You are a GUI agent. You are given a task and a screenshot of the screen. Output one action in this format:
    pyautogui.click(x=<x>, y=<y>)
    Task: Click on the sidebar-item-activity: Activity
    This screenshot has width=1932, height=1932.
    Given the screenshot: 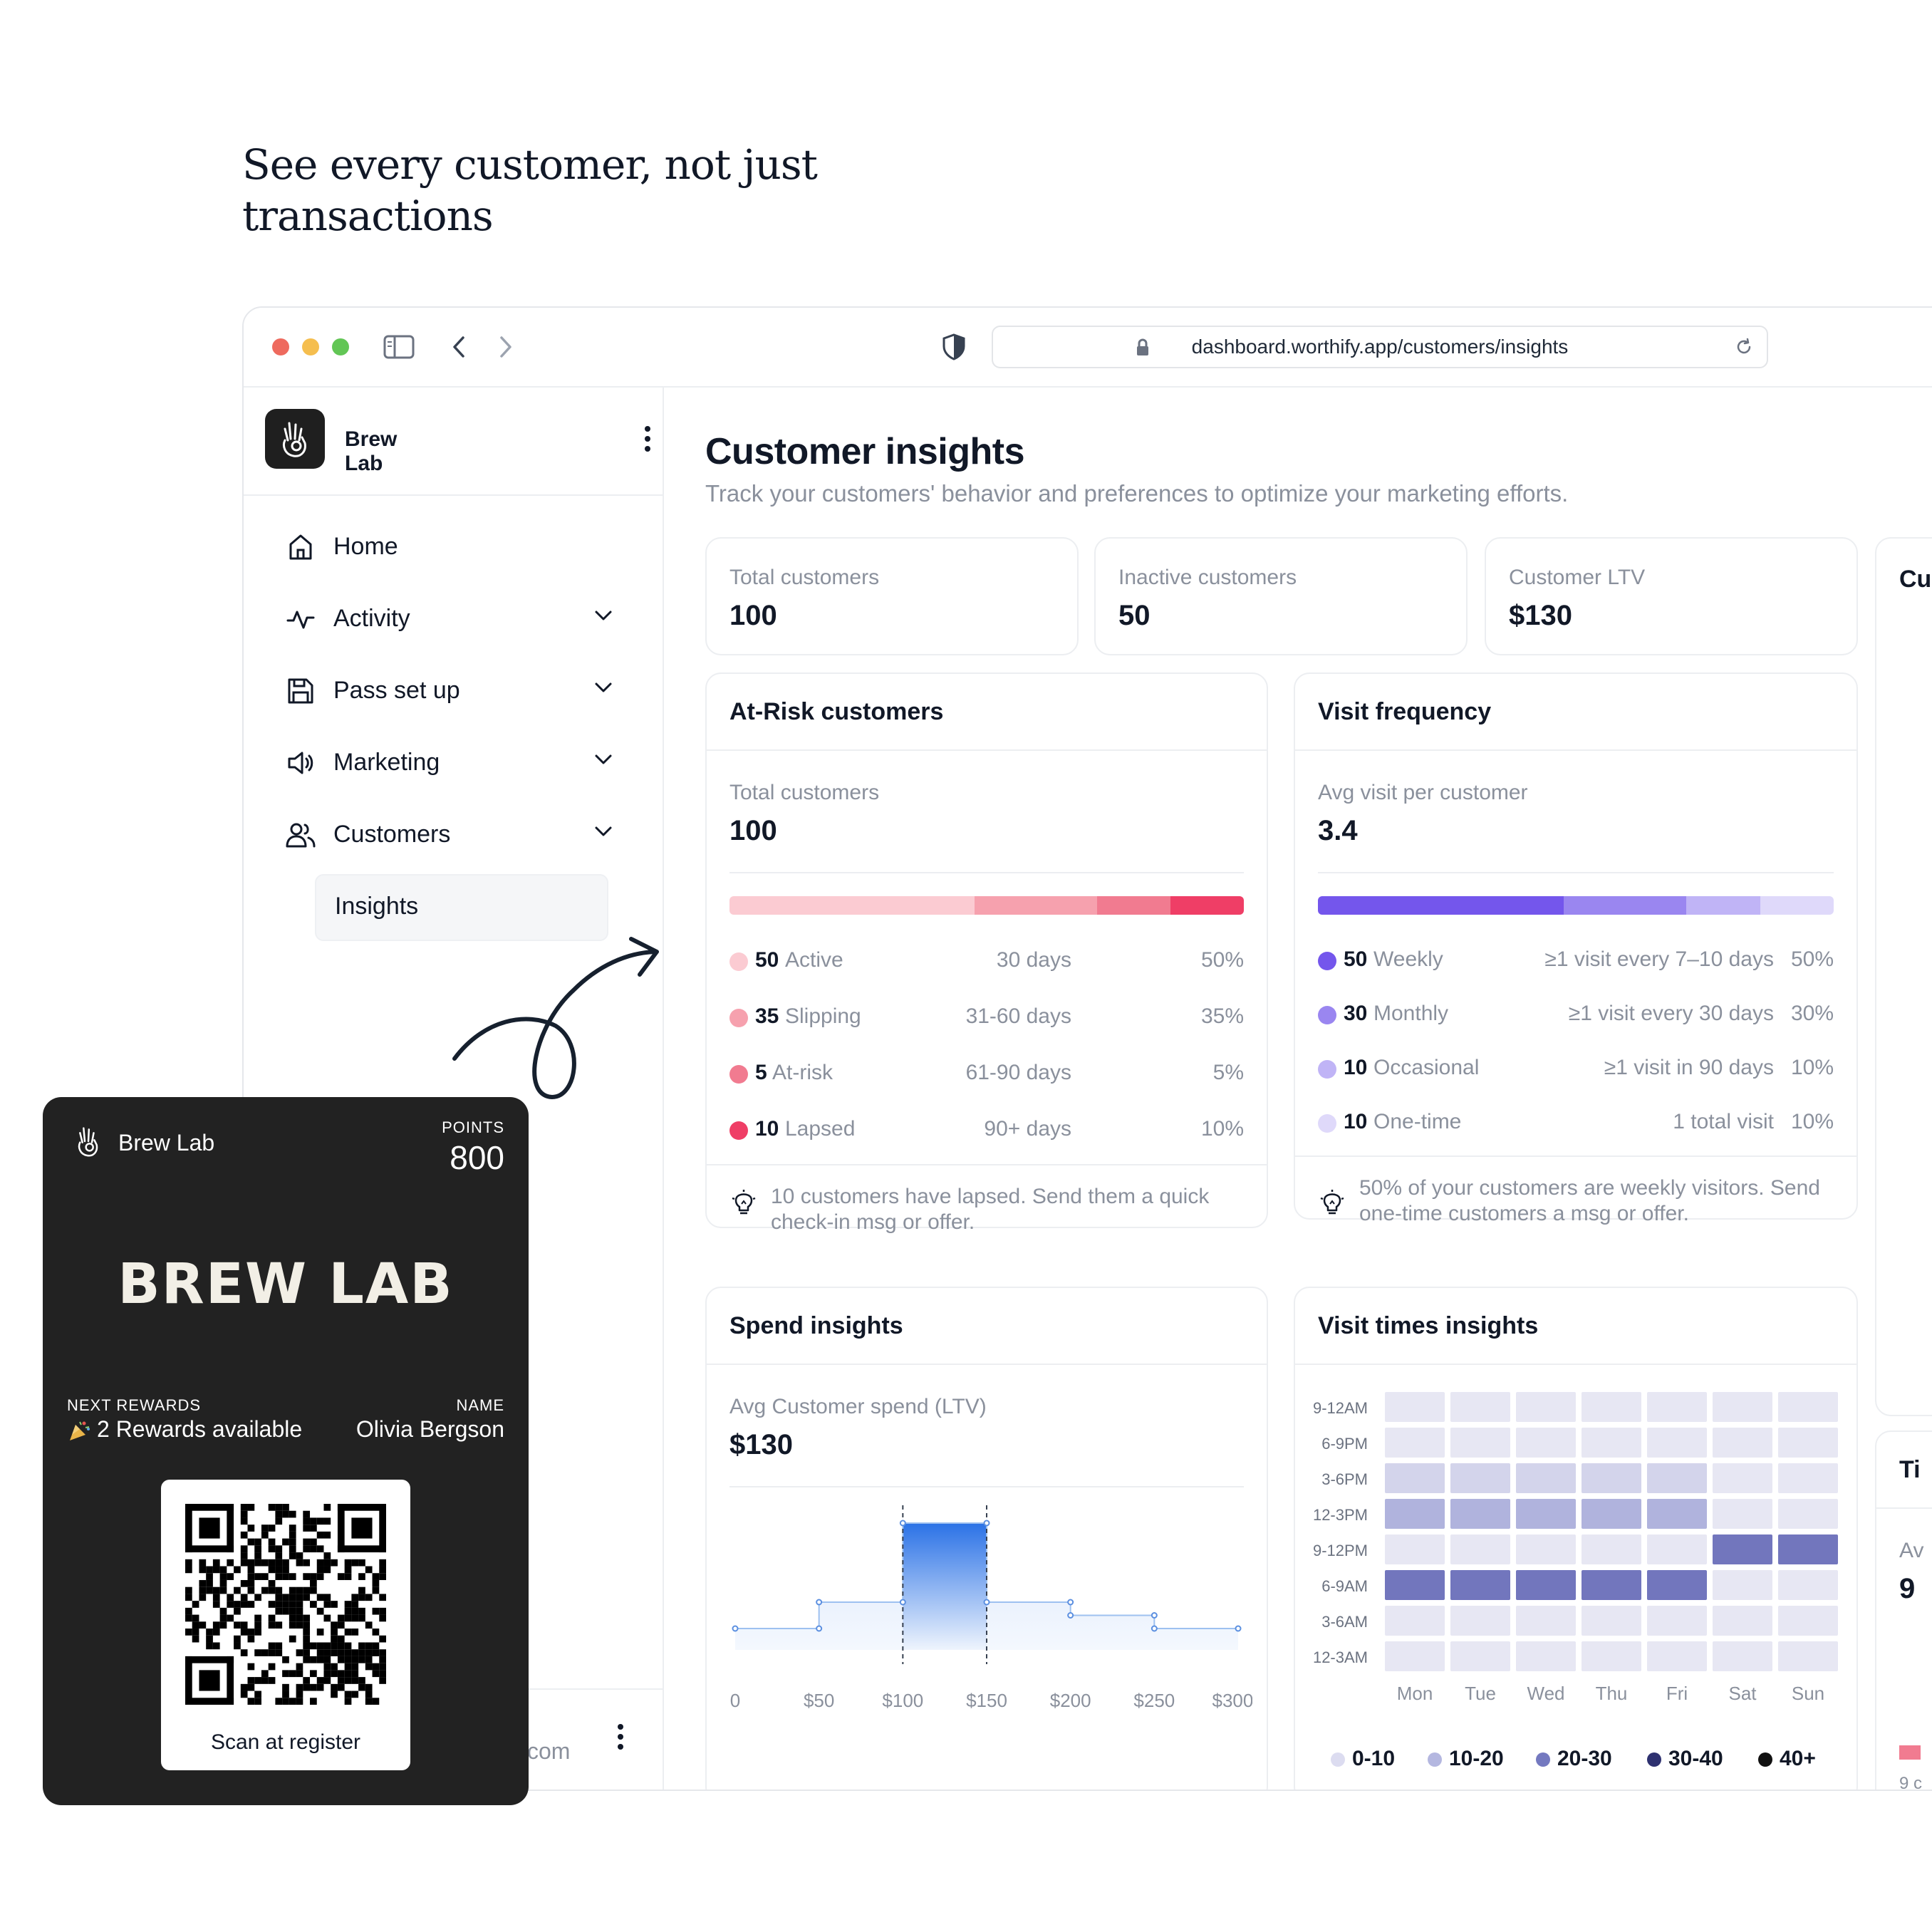 What is the action you would take?
    pyautogui.click(x=453, y=619)
    